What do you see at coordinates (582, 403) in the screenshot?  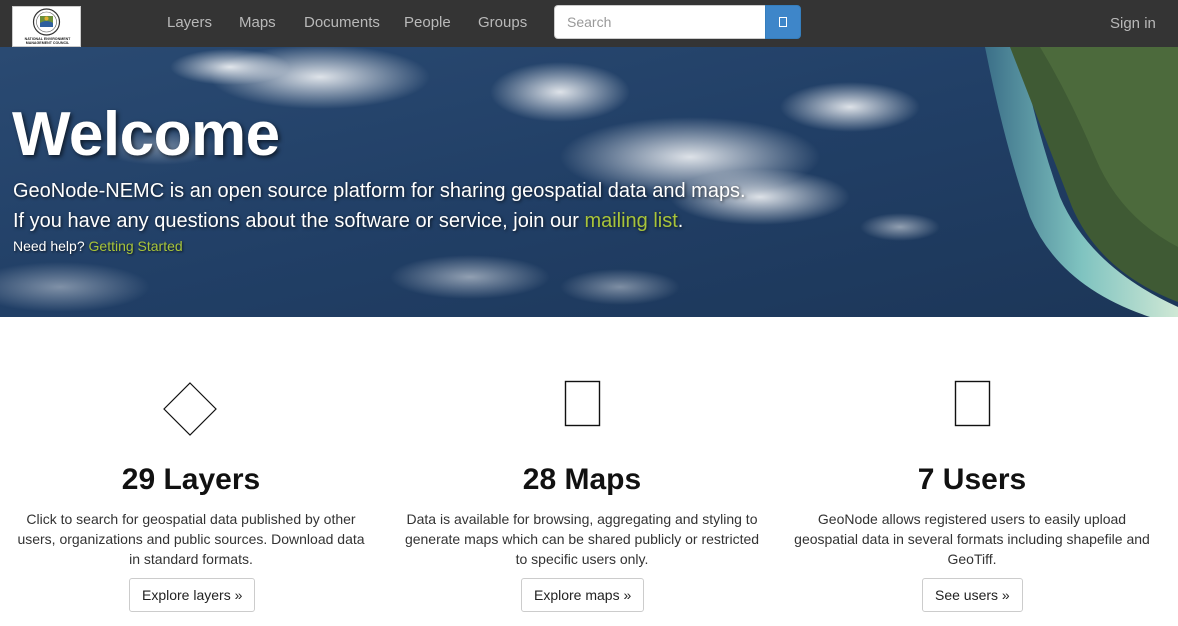 I see `map-icon` at bounding box center [582, 403].